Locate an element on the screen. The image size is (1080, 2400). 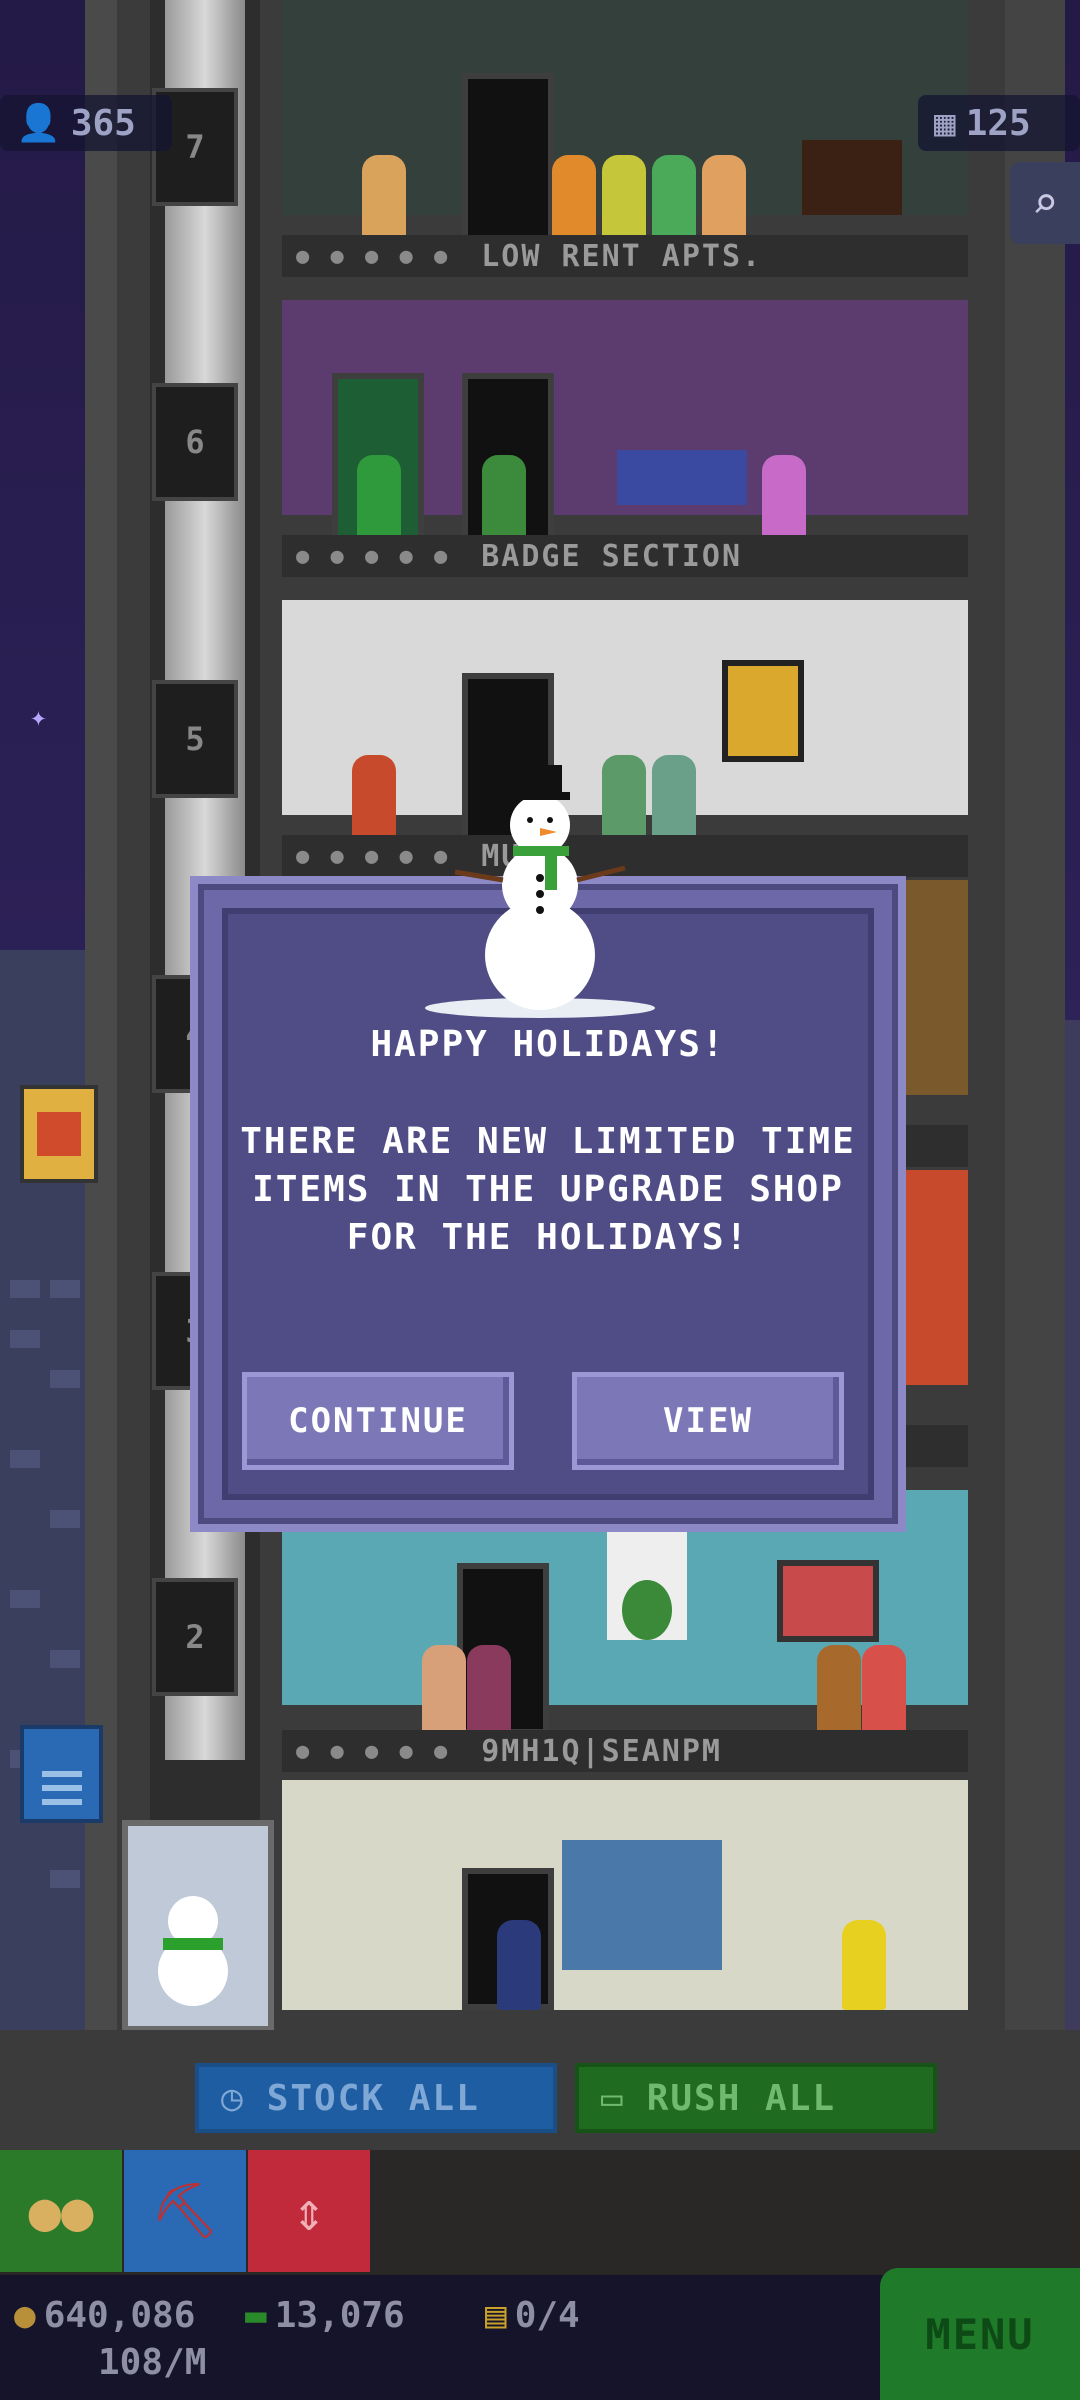
population-icon: 👤 is located at coordinates (38, 123).